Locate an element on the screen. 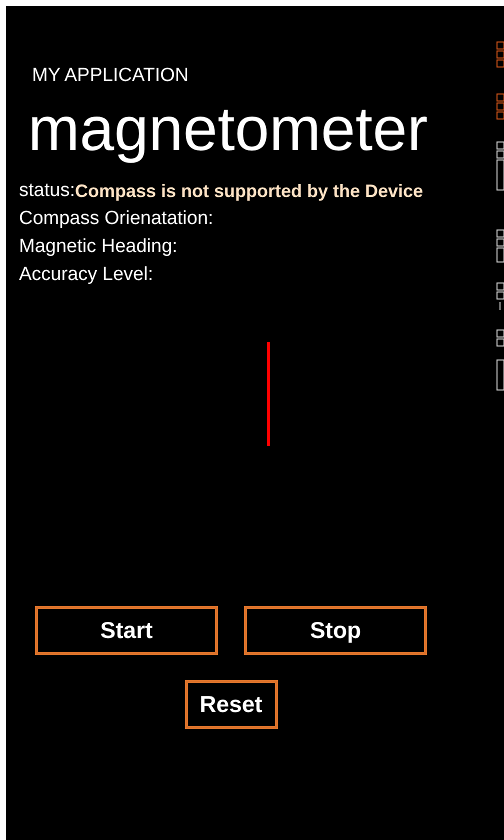  status-label: status: is located at coordinates (47, 190).